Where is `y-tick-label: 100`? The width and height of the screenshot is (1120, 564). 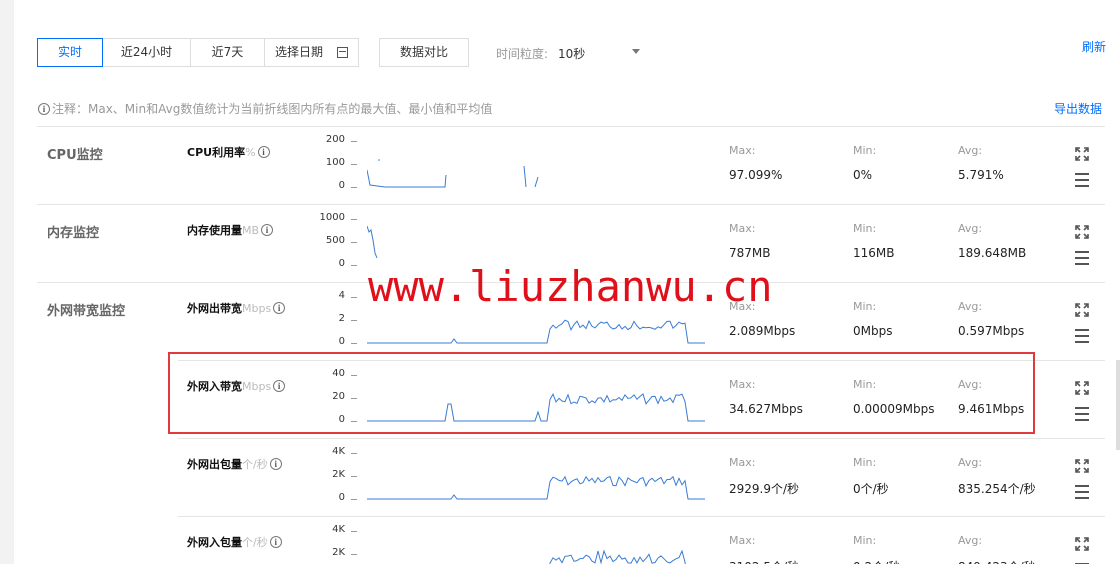 y-tick-label: 100 is located at coordinates (335, 162).